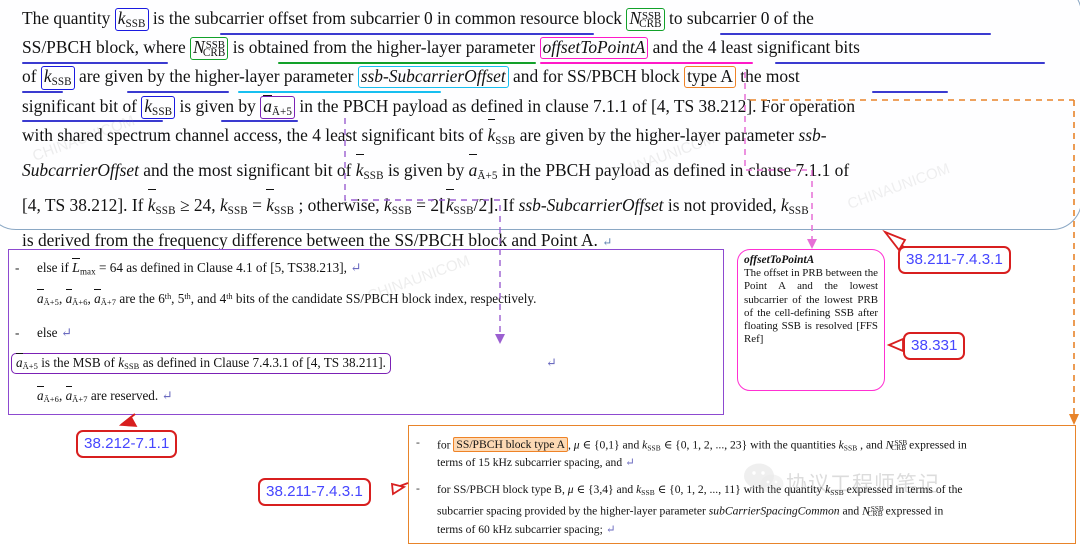  Describe the element at coordinates (1074, 419) in the screenshot. I see `arrowhead-orange-panel` at that location.